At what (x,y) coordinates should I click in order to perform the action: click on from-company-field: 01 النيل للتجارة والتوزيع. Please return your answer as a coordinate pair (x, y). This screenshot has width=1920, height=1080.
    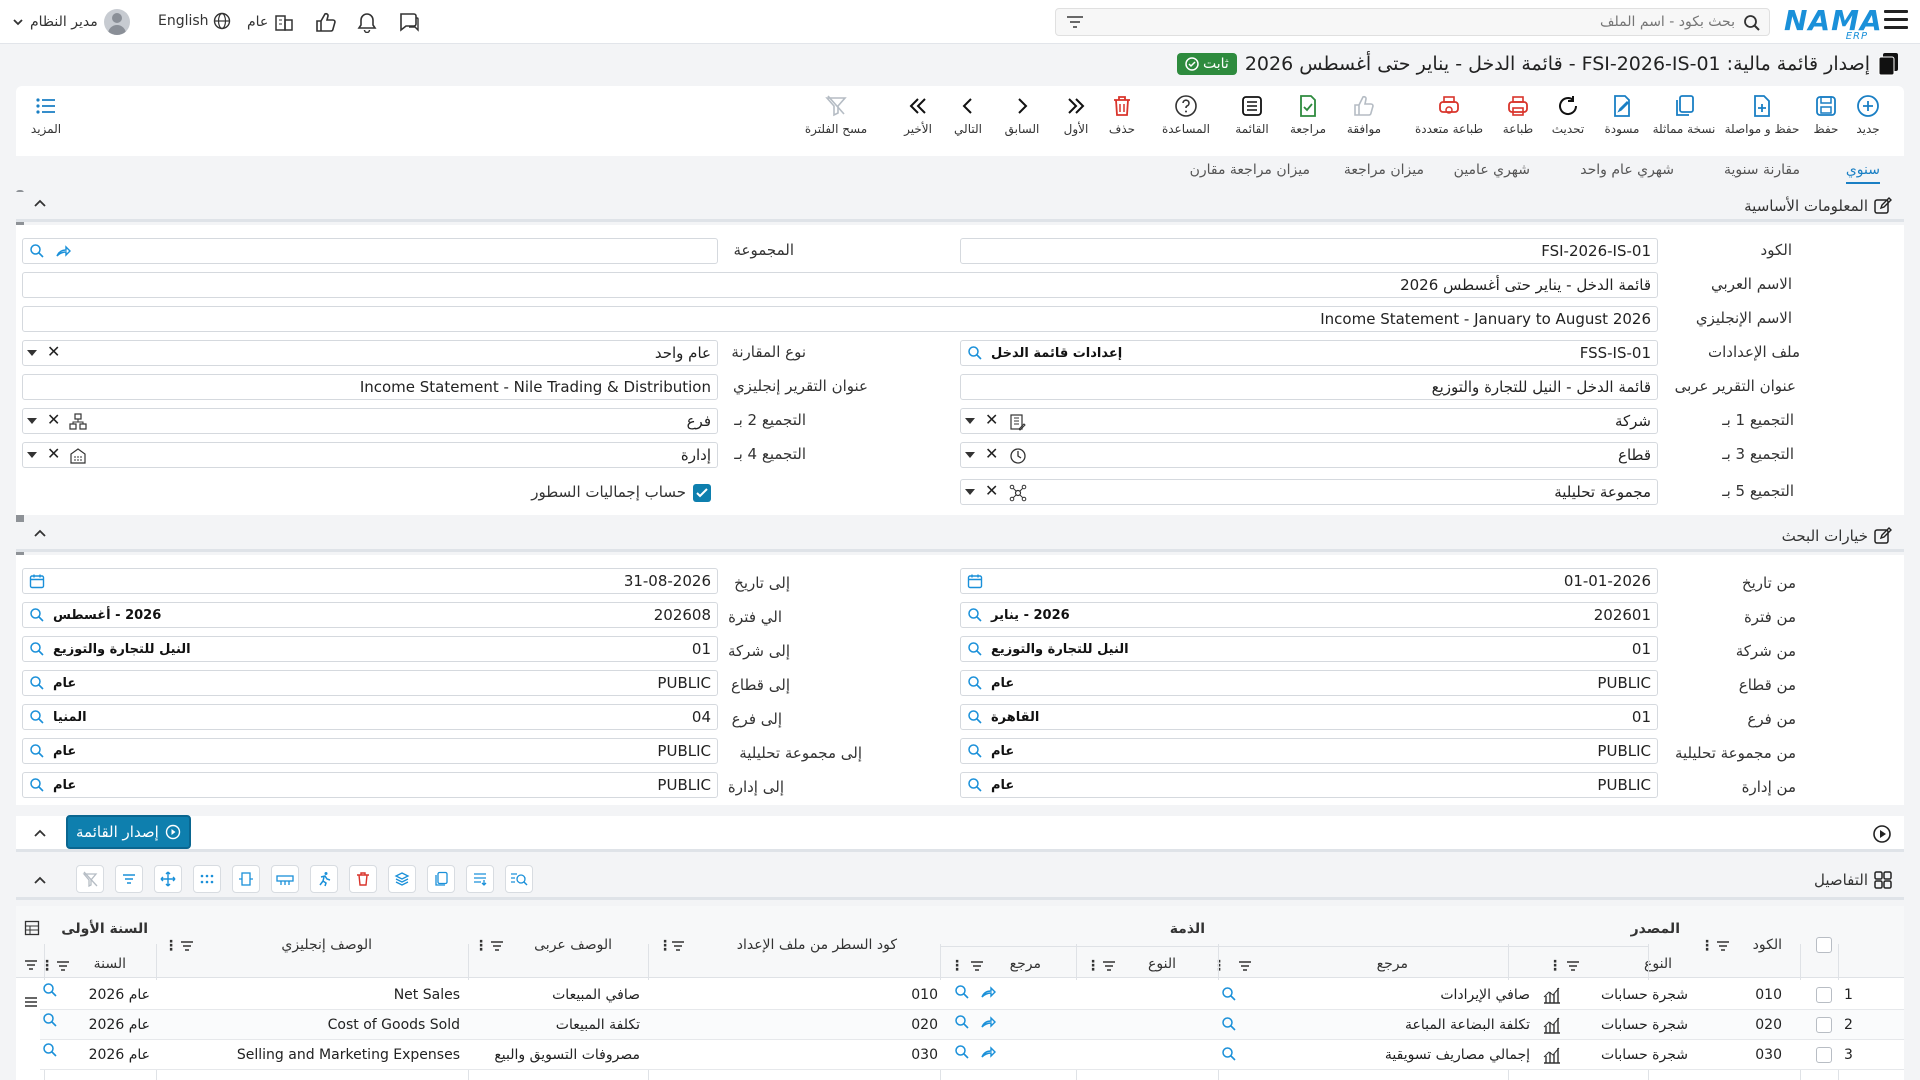
    Looking at the image, I should click on (1309, 649).